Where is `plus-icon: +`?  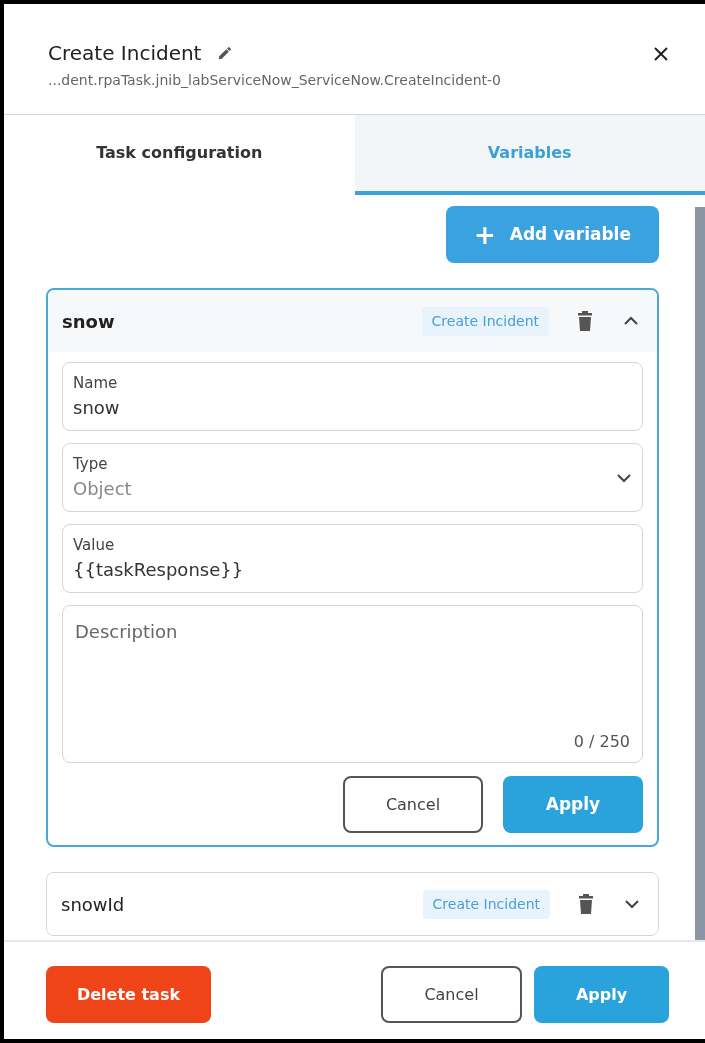 plus-icon: + is located at coordinates (485, 234).